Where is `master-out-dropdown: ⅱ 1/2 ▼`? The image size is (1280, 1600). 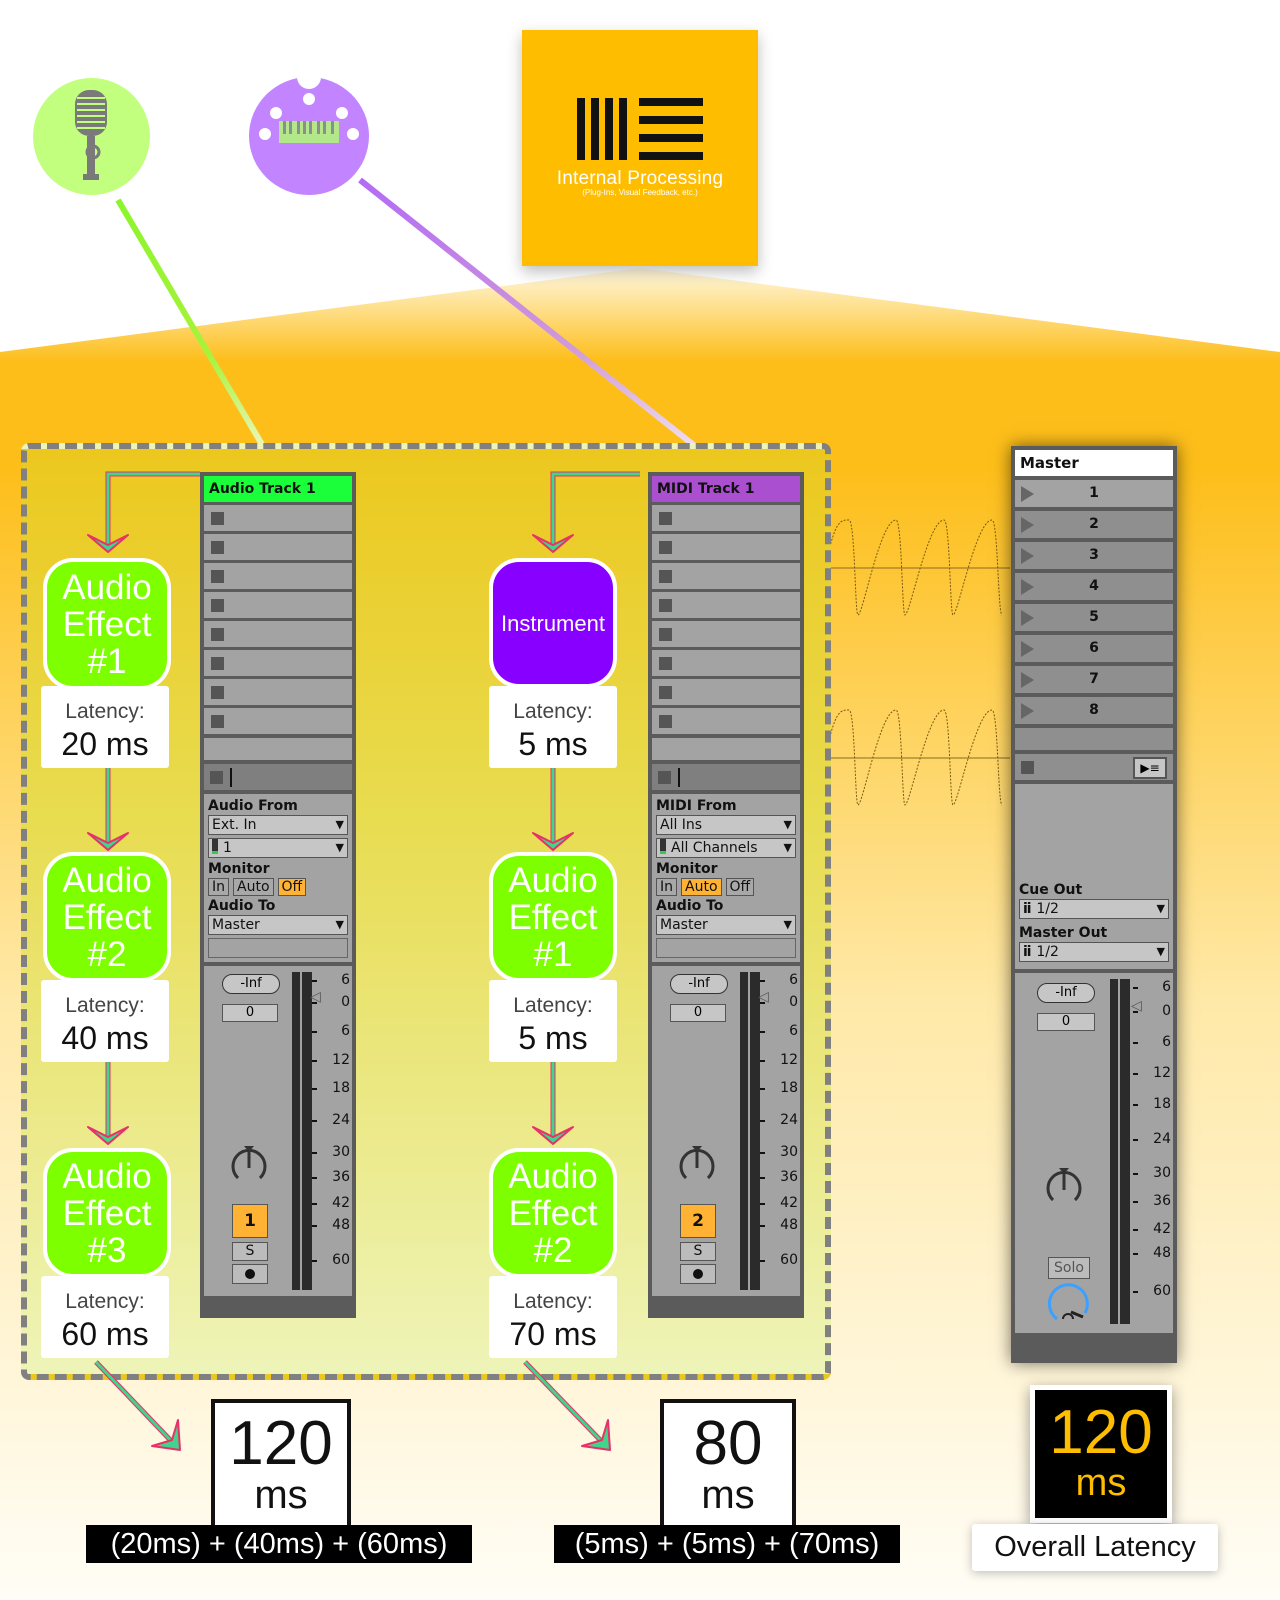 master-out-dropdown: ⅱ 1/2 ▼ is located at coordinates (1094, 952).